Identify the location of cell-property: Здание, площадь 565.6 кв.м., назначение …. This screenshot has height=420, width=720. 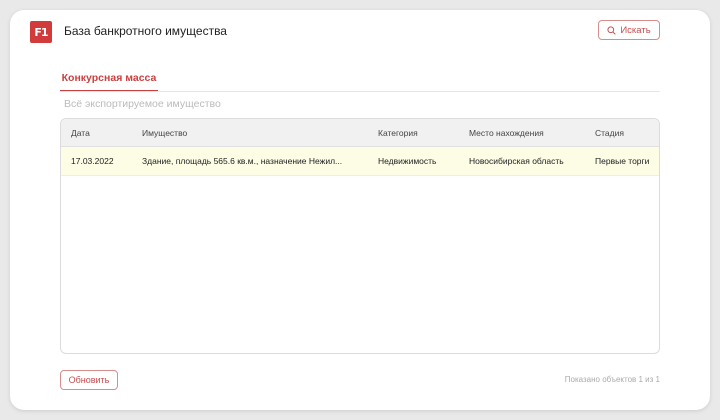
(242, 161).